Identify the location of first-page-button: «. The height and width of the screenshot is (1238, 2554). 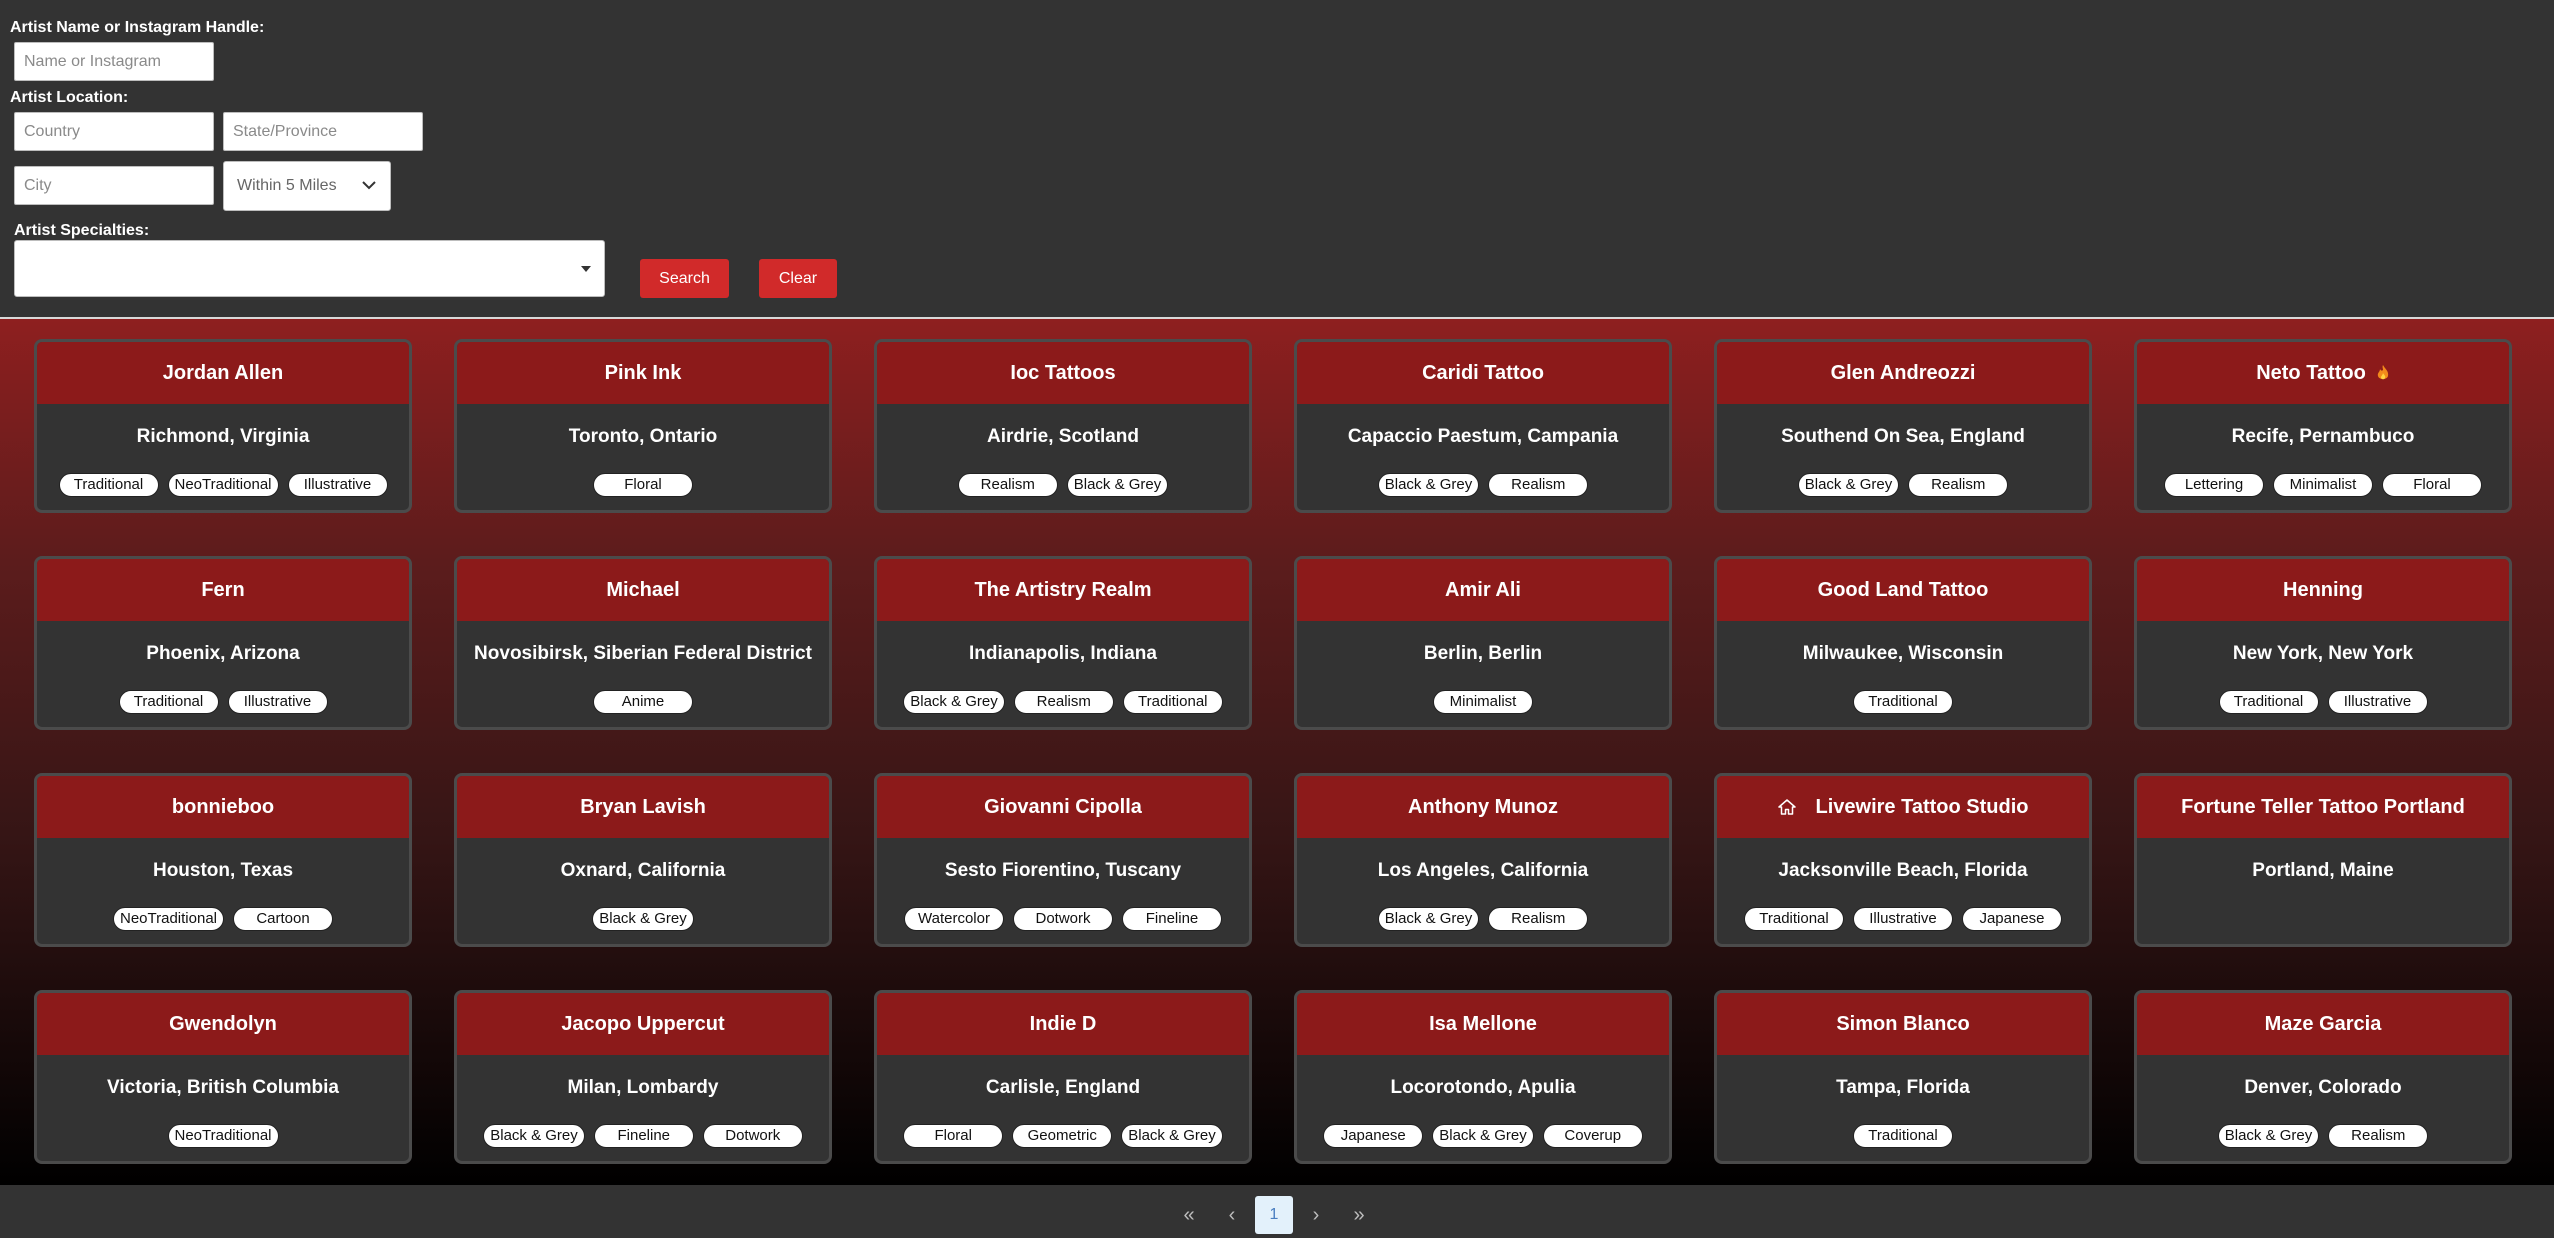
(1189, 1215).